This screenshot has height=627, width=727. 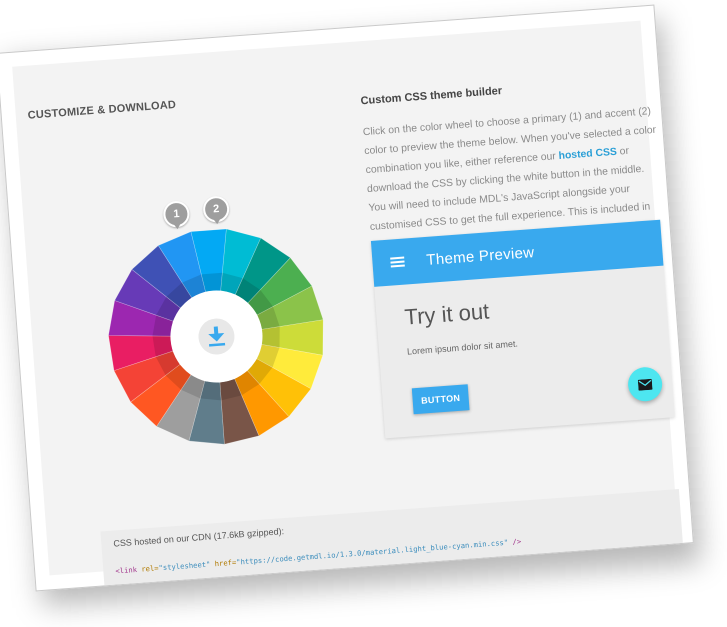 What do you see at coordinates (447, 314) in the screenshot?
I see `preview-heading: Try it out` at bounding box center [447, 314].